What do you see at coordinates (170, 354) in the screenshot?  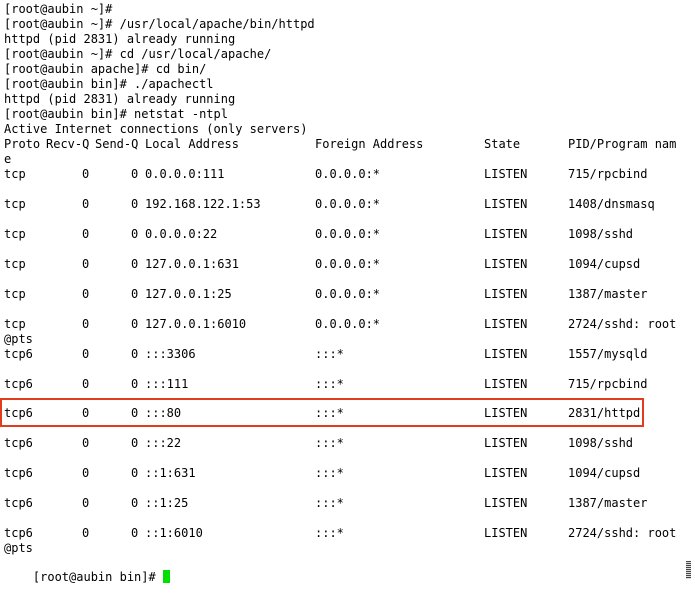 I see `cell-local-address: :::3306` at bounding box center [170, 354].